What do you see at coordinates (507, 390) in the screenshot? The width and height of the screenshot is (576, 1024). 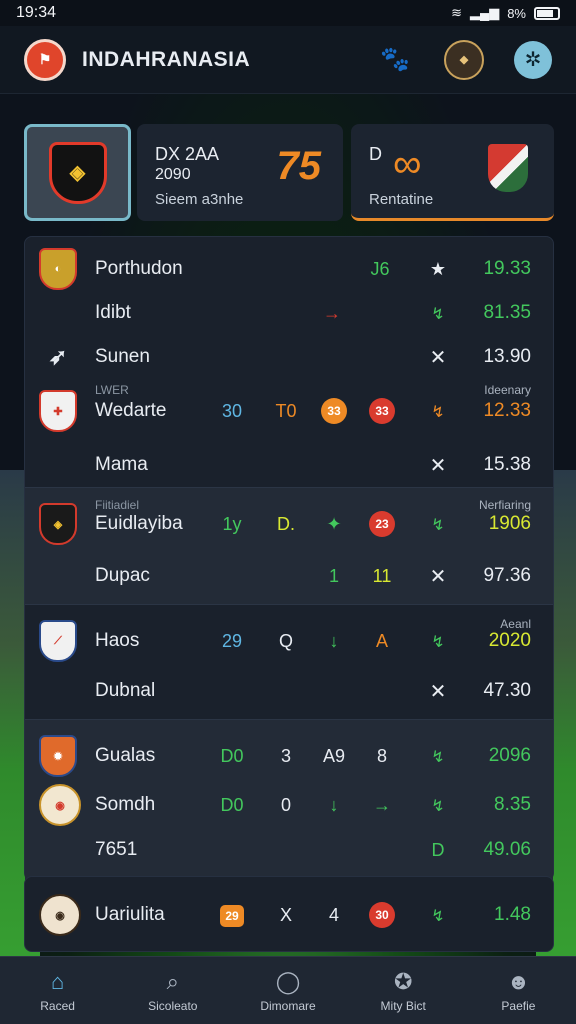 I see `row-right-label: Ideenary` at bounding box center [507, 390].